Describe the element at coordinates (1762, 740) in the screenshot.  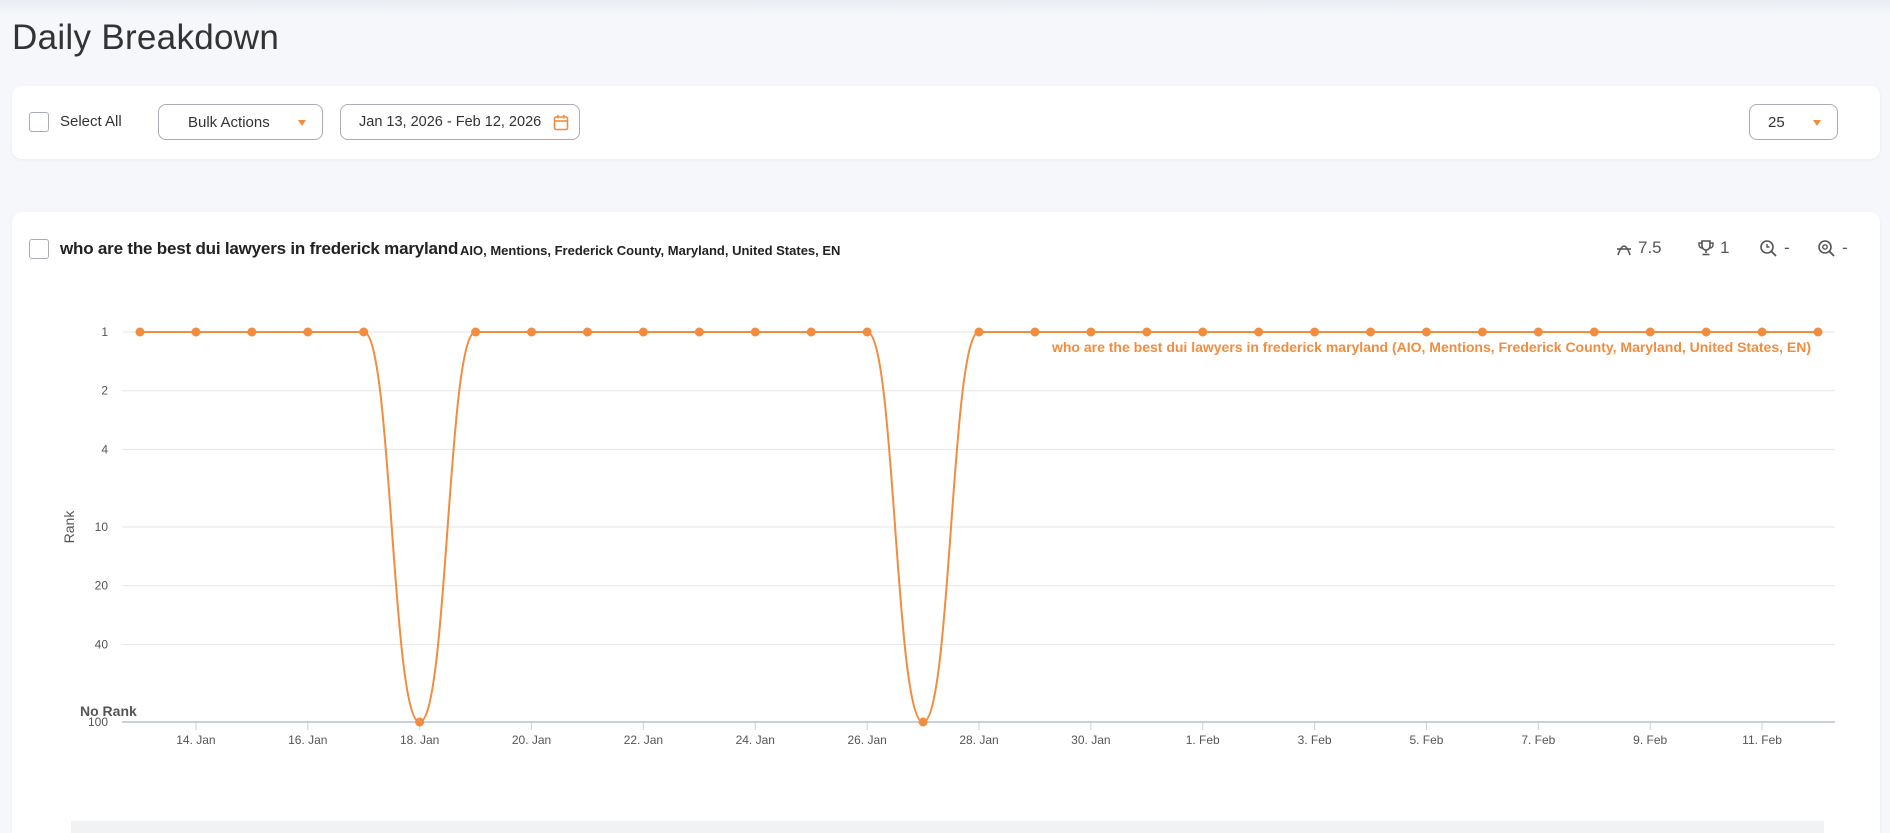
I see `x-tick-label: 11. Feb` at that location.